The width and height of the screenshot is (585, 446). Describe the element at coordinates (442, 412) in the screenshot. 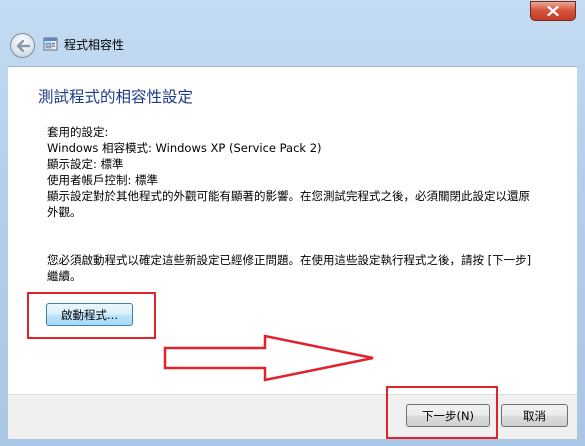

I see `highlight-next-box` at that location.